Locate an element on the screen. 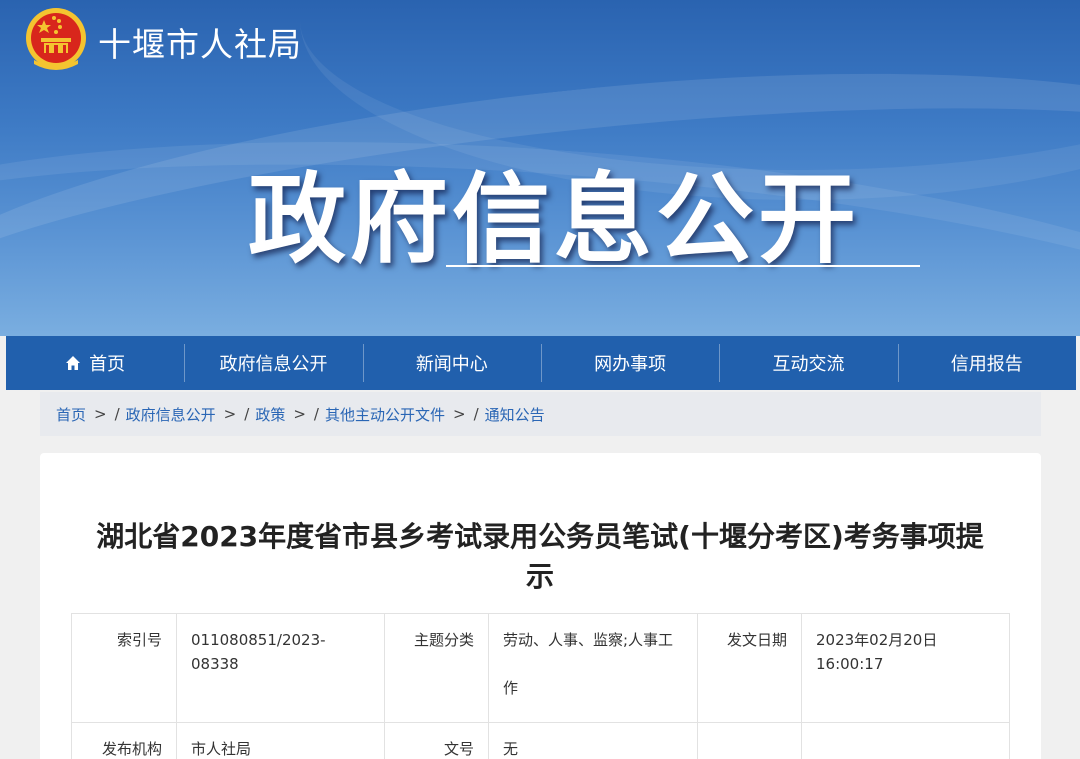  breadcrumb-home: 首页 is located at coordinates (71, 414).